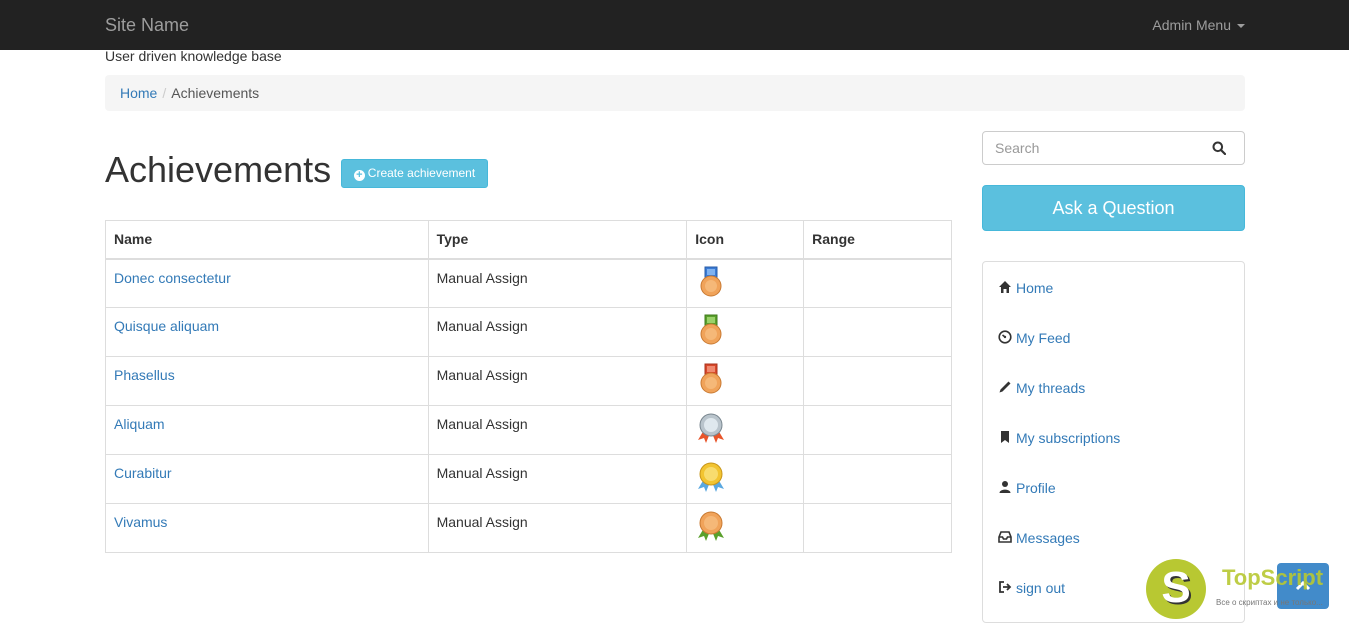 This screenshot has height=626, width=1349. Describe the element at coordinates (1005, 337) in the screenshot. I see `dashboard-icon` at that location.